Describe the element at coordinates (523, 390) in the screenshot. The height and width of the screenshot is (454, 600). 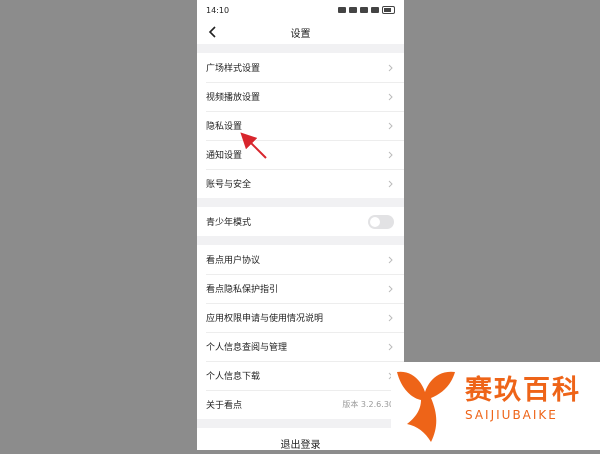
I see `watermark-title: 赛玖百科` at that location.